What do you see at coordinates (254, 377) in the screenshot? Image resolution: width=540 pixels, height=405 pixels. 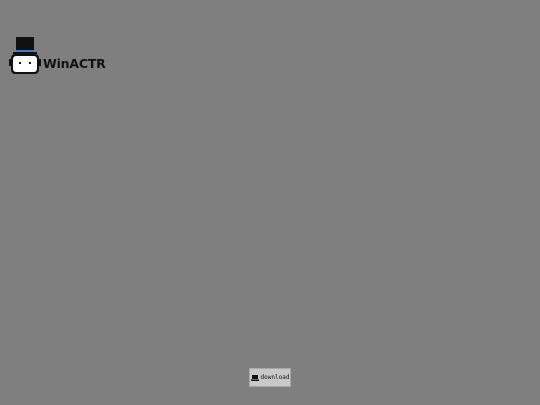 I see `laptop-icon` at bounding box center [254, 377].